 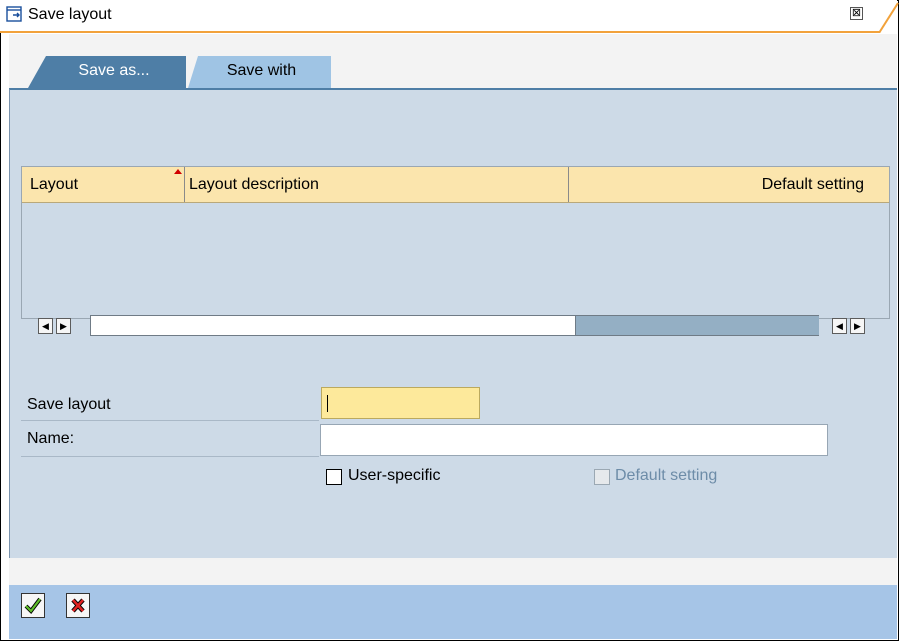 I want to click on window-edit-icon, so click(x=14, y=14).